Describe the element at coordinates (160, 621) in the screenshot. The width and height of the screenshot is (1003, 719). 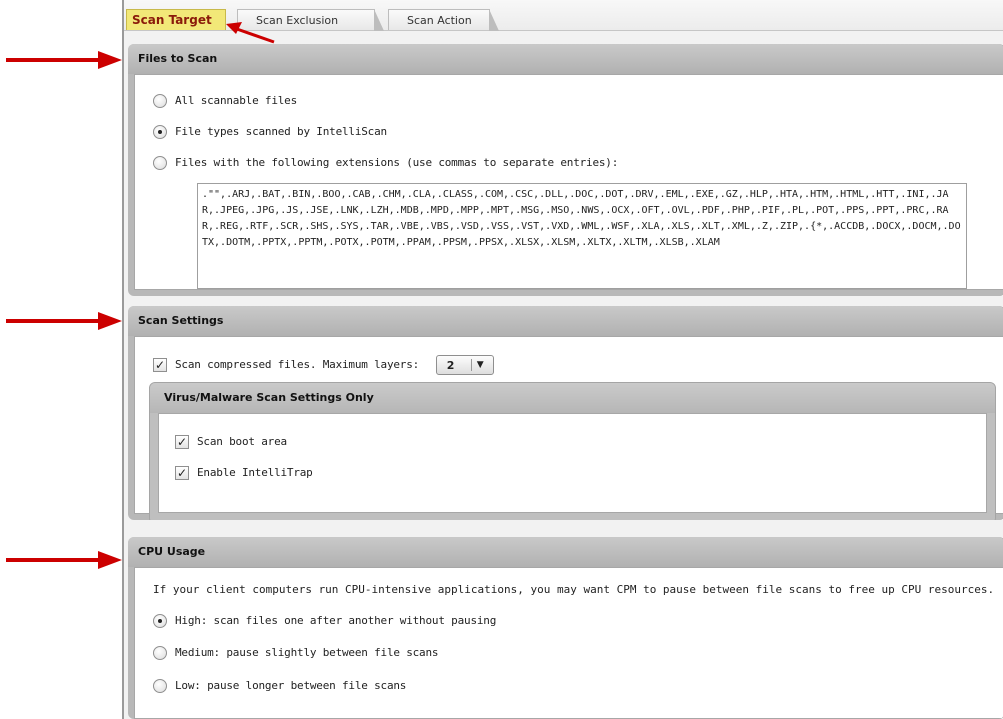
I see `radio-cpu-high` at that location.